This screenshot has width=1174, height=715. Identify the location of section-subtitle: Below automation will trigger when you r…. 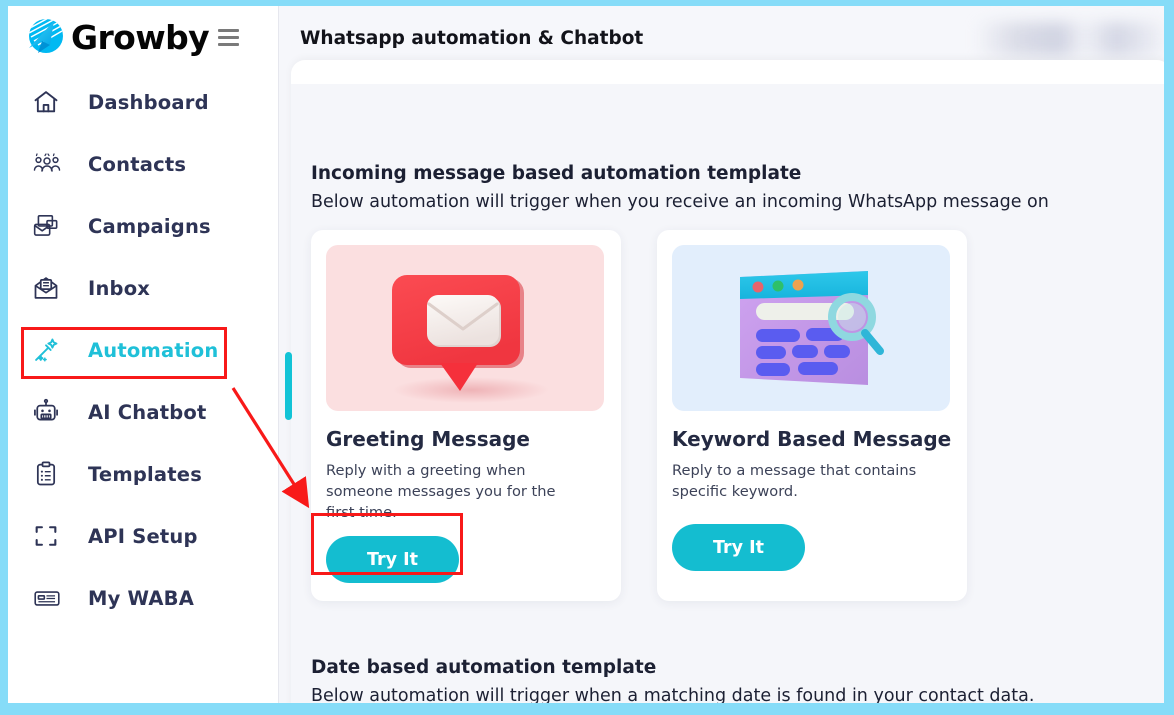
(680, 201).